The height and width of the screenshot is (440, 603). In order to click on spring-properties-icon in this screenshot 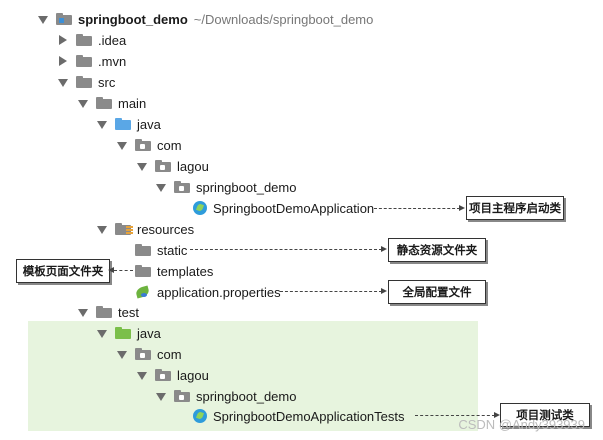, I will do `click(143, 292)`.